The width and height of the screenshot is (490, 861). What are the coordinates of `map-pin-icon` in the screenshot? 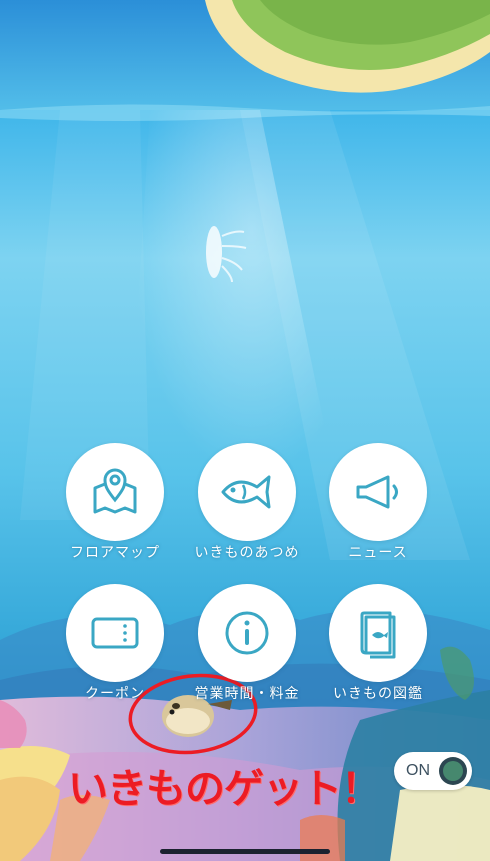 It's located at (115, 491).